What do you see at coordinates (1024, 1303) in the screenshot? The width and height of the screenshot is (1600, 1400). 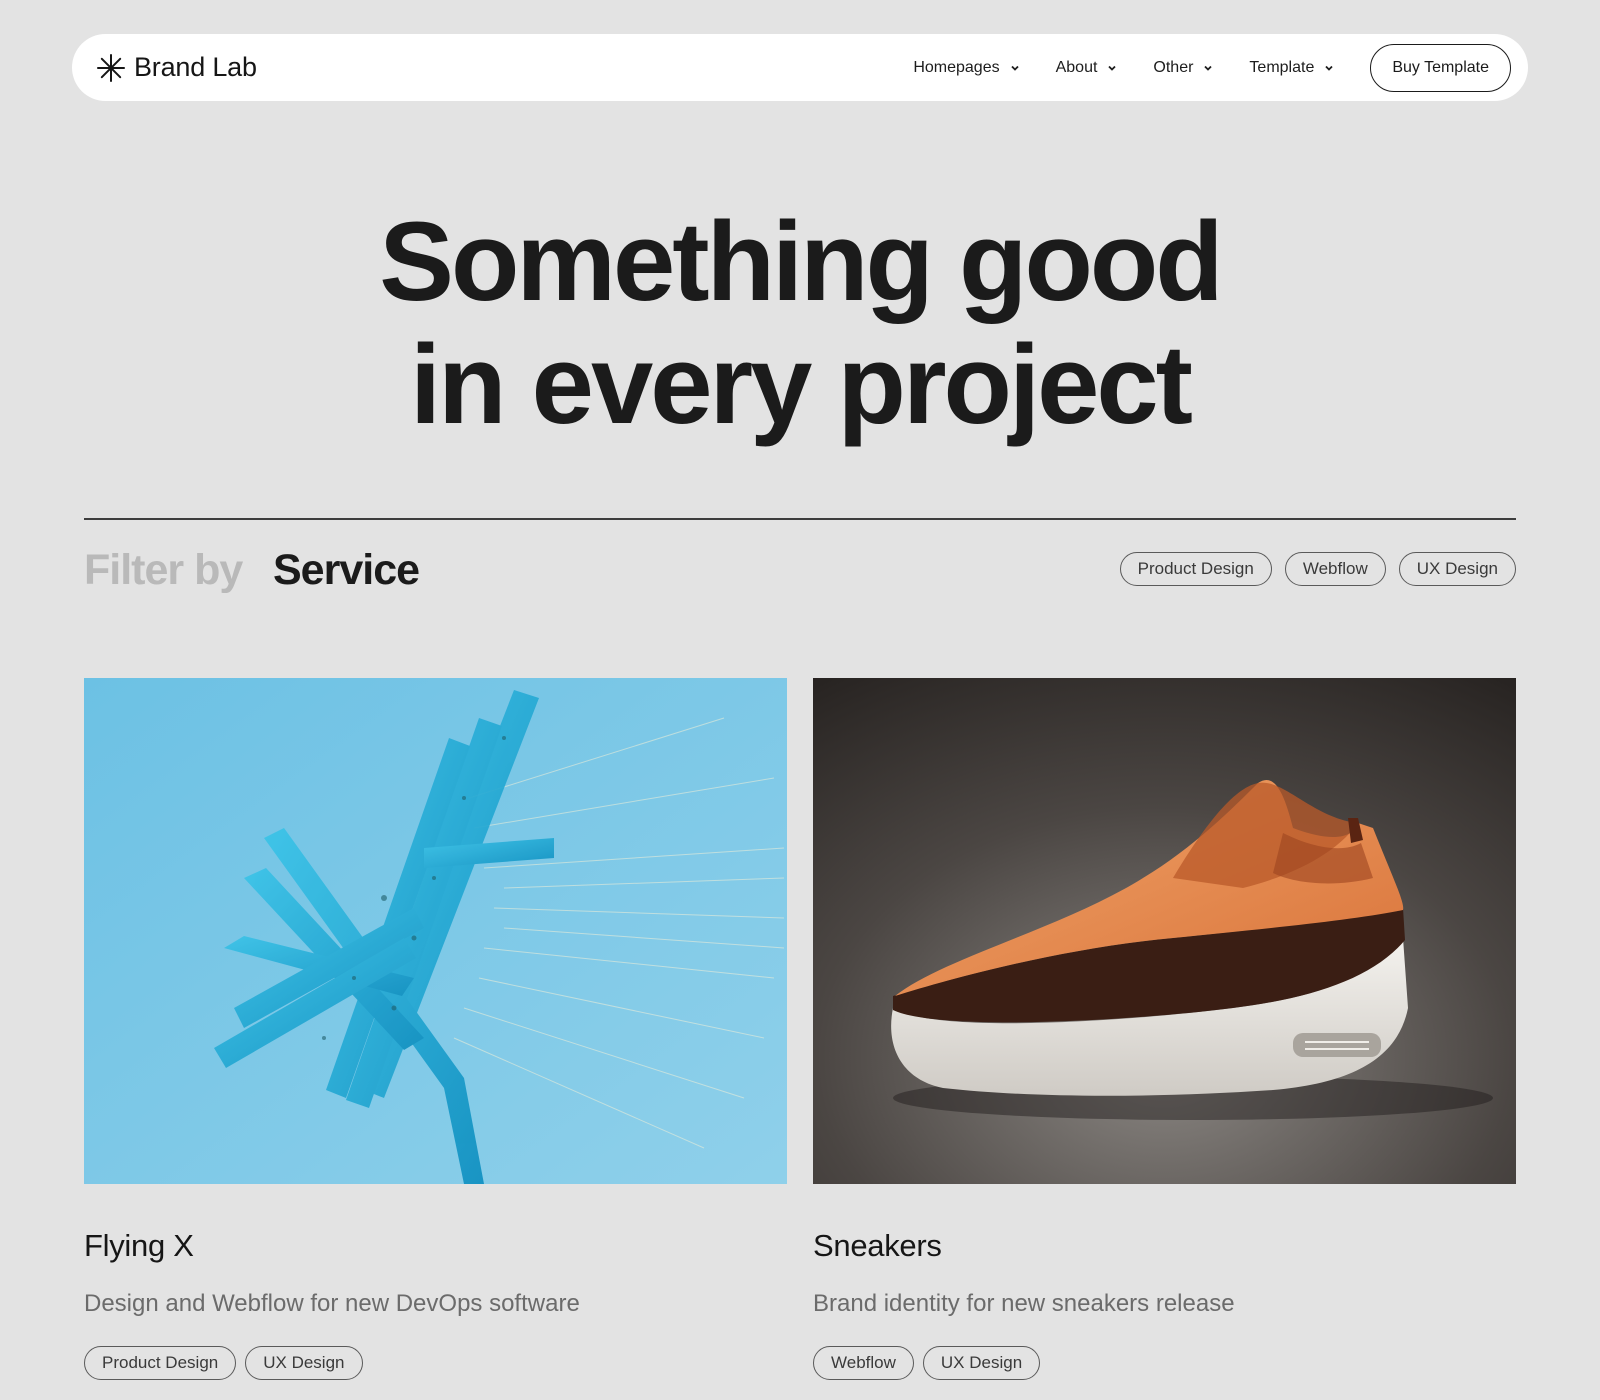 I see `project-description: Brand identity for new sneakers release` at bounding box center [1024, 1303].